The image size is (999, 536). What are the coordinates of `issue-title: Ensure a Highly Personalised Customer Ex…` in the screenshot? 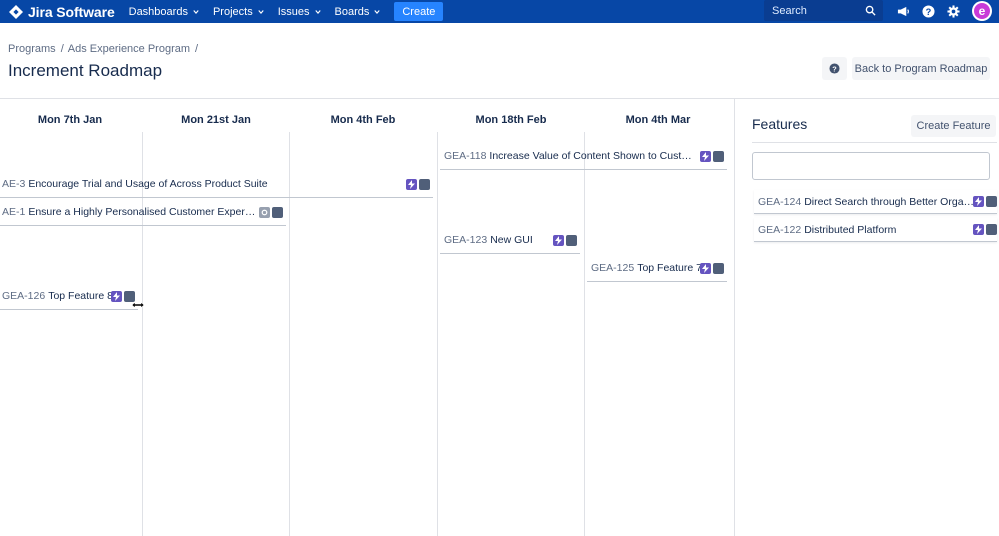 It's located at (142, 211).